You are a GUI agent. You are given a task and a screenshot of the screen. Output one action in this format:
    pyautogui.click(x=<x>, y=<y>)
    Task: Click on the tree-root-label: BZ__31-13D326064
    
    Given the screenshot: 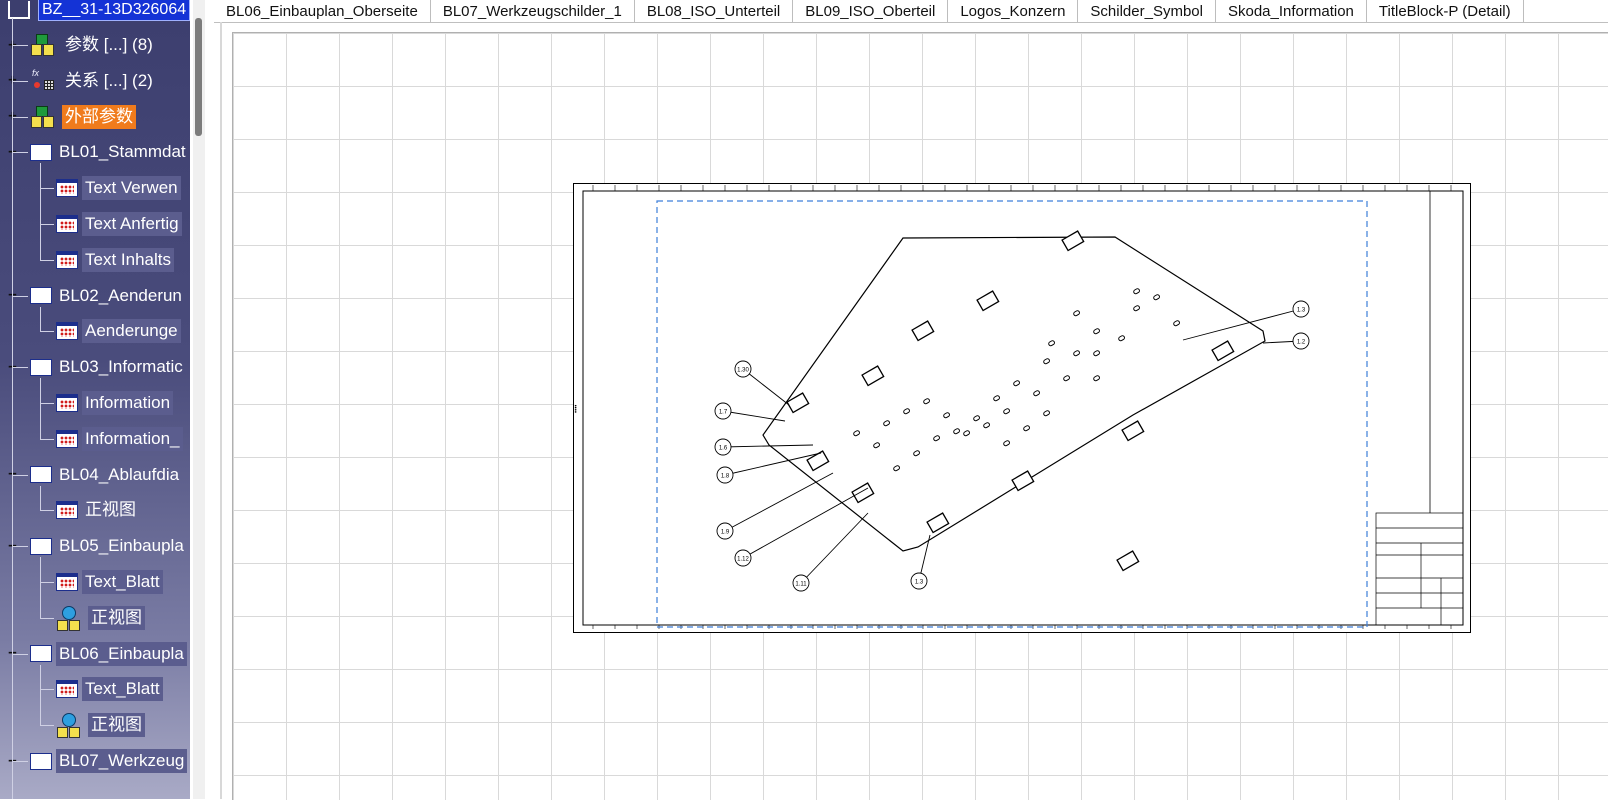 What is the action you would take?
    pyautogui.click(x=114, y=10)
    